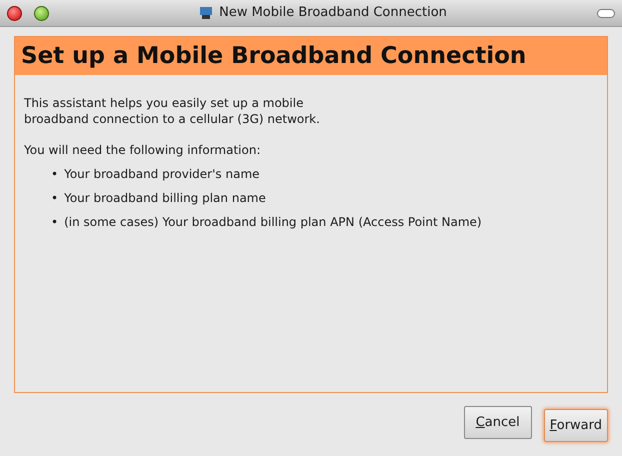 Image resolution: width=622 pixels, height=456 pixels. I want to click on network-device-icon, so click(206, 13).